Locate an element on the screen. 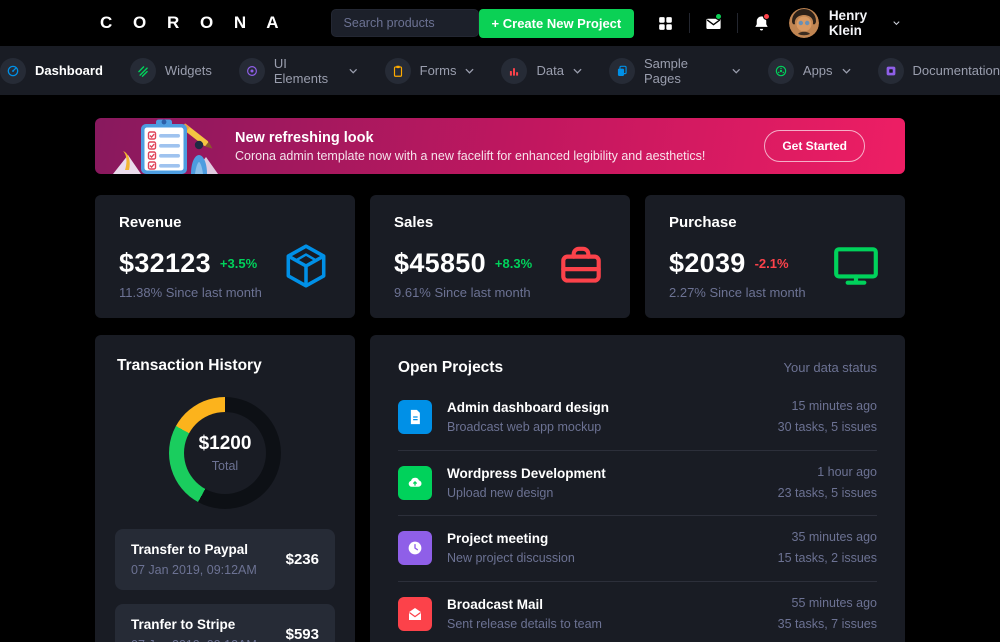 The width and height of the screenshot is (1000, 642). avatar is located at coordinates (803, 23).